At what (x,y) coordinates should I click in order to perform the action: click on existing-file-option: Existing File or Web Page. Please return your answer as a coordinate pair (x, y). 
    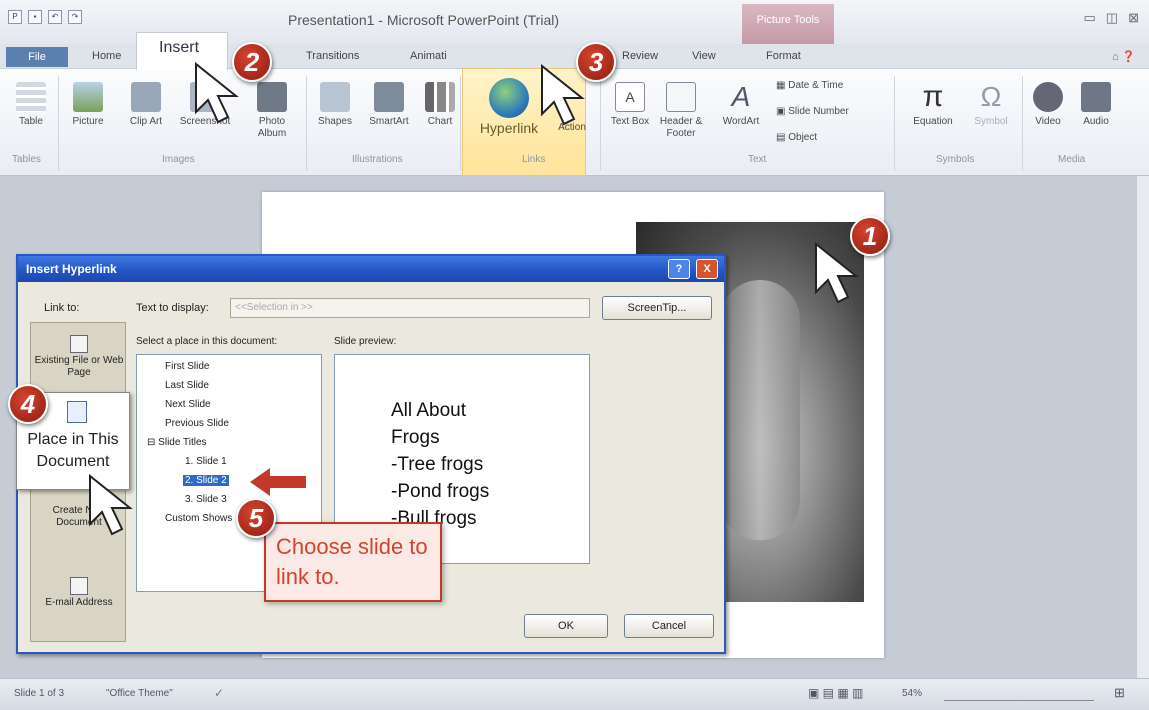
    Looking at the image, I should click on (79, 357).